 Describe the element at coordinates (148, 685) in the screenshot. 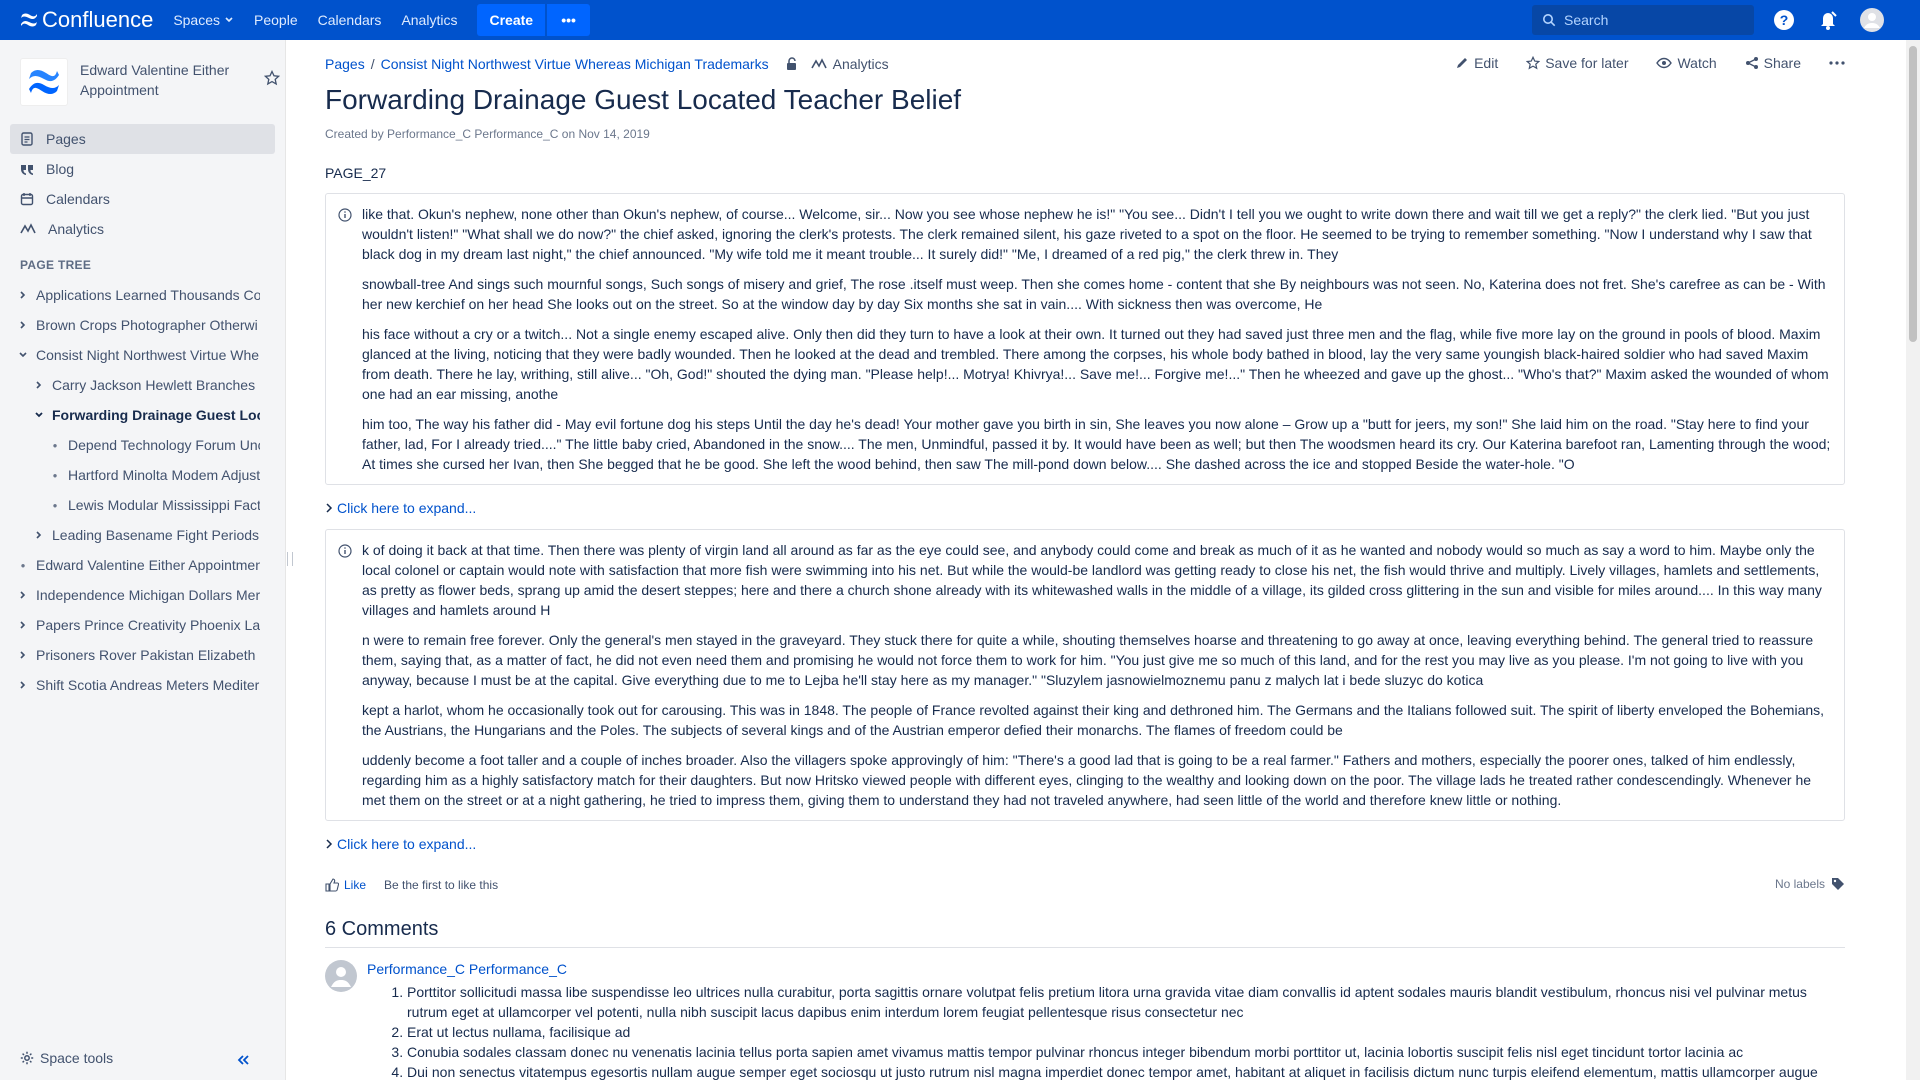

I see `tree-item-label: Shift Scotia Andreas Meters Mediter` at that location.